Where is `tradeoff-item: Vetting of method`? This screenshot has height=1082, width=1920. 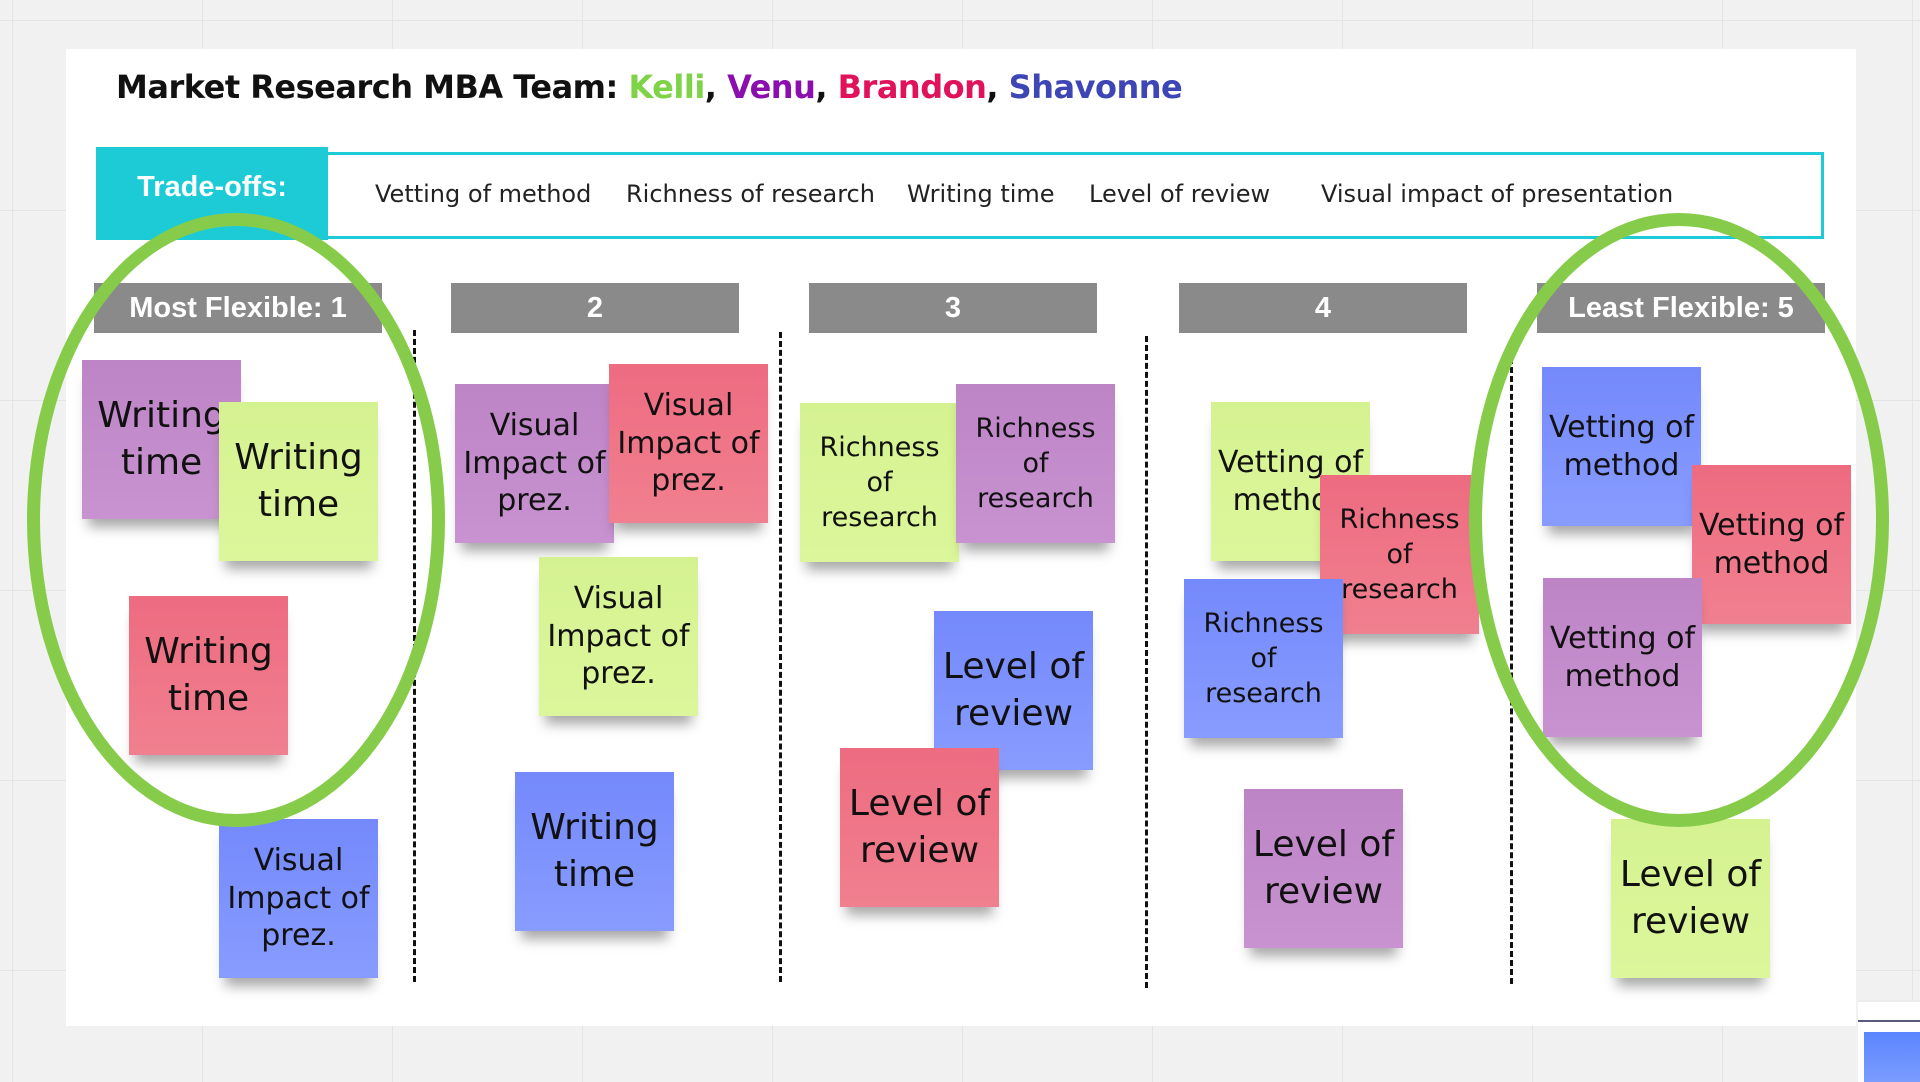 tradeoff-item: Vetting of method is located at coordinates (483, 194).